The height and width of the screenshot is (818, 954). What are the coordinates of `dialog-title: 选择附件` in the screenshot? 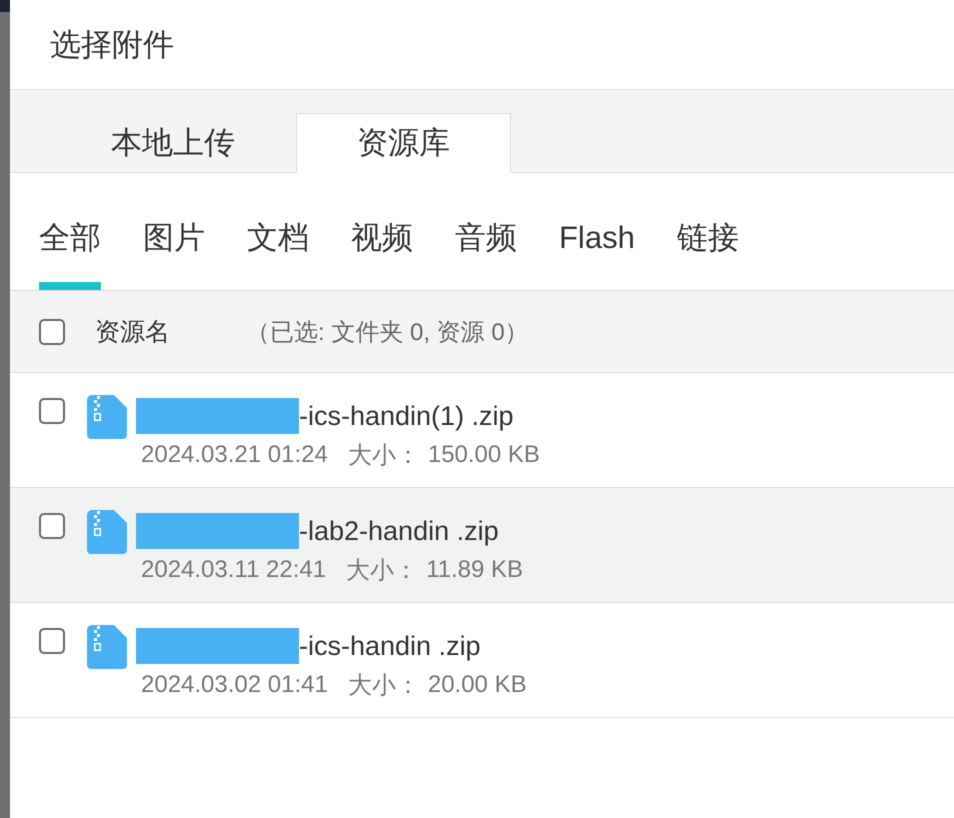 It's located at (112, 45).